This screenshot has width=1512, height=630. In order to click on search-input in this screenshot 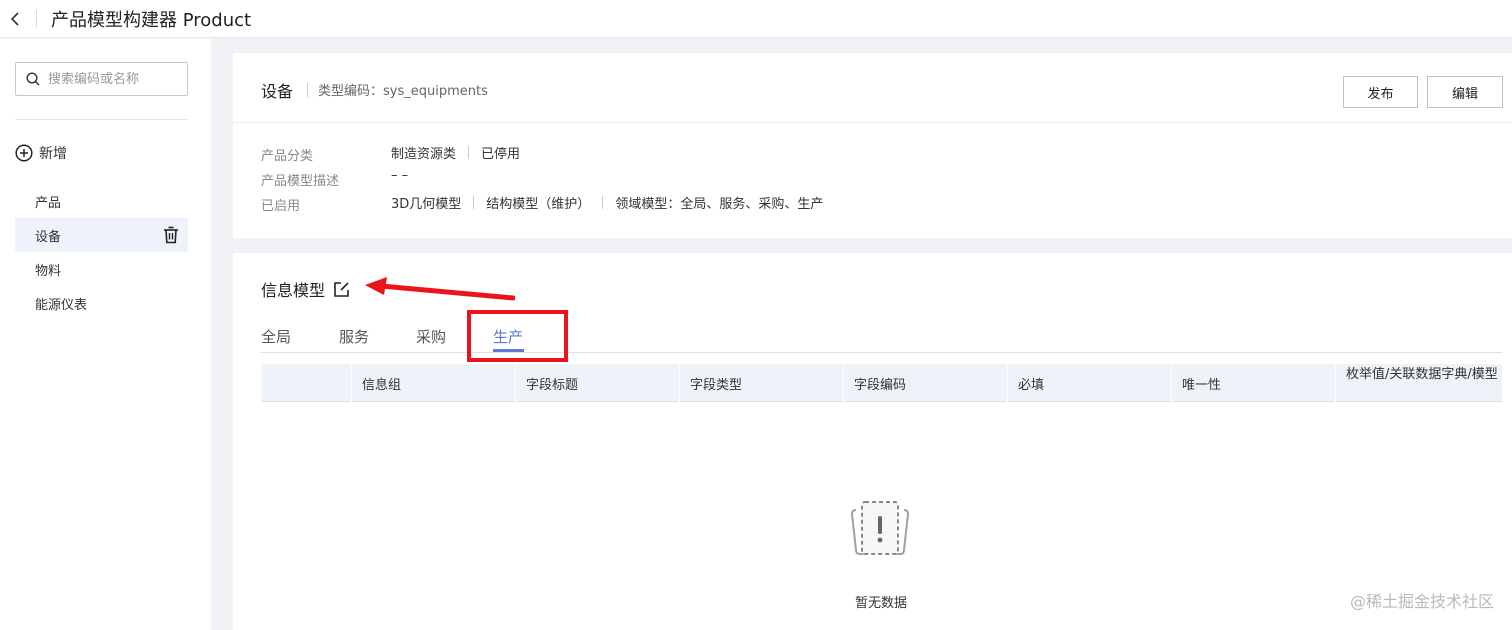, I will do `click(113, 79)`.